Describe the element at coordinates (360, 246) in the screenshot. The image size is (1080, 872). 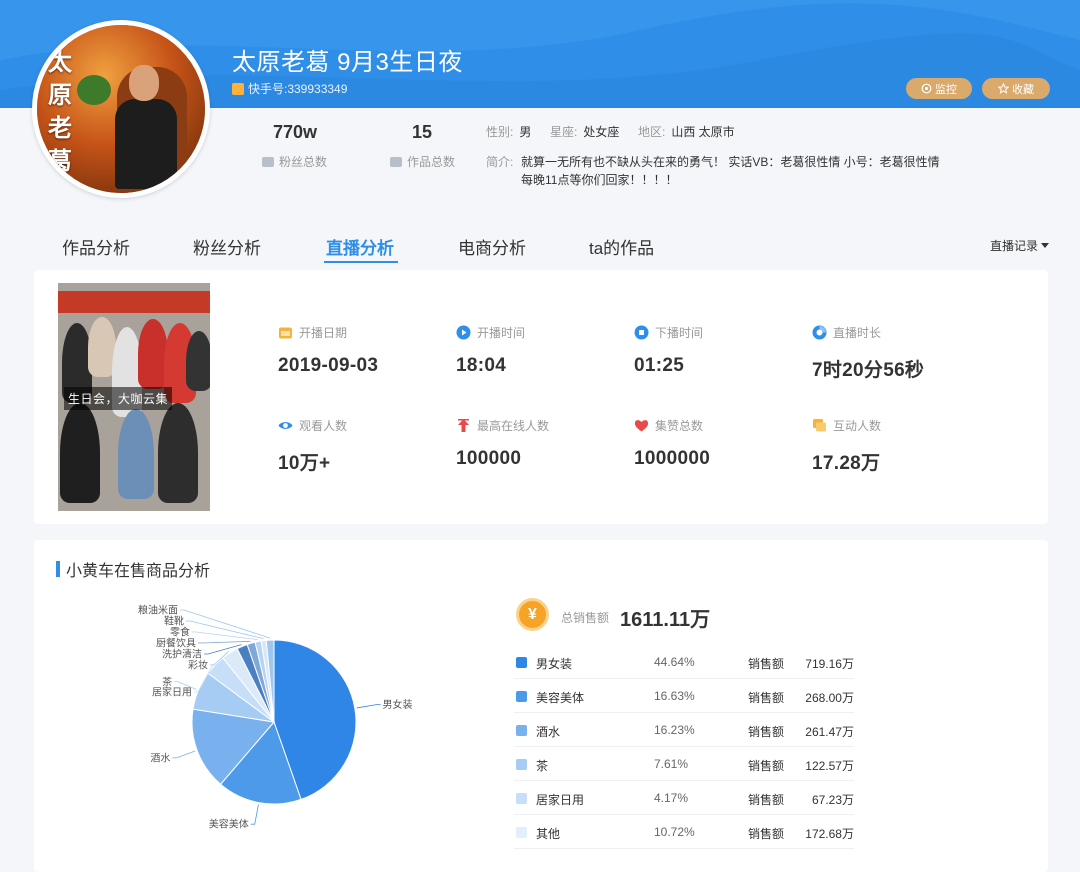
I see `tab-live-analysis: 直播分析` at that location.